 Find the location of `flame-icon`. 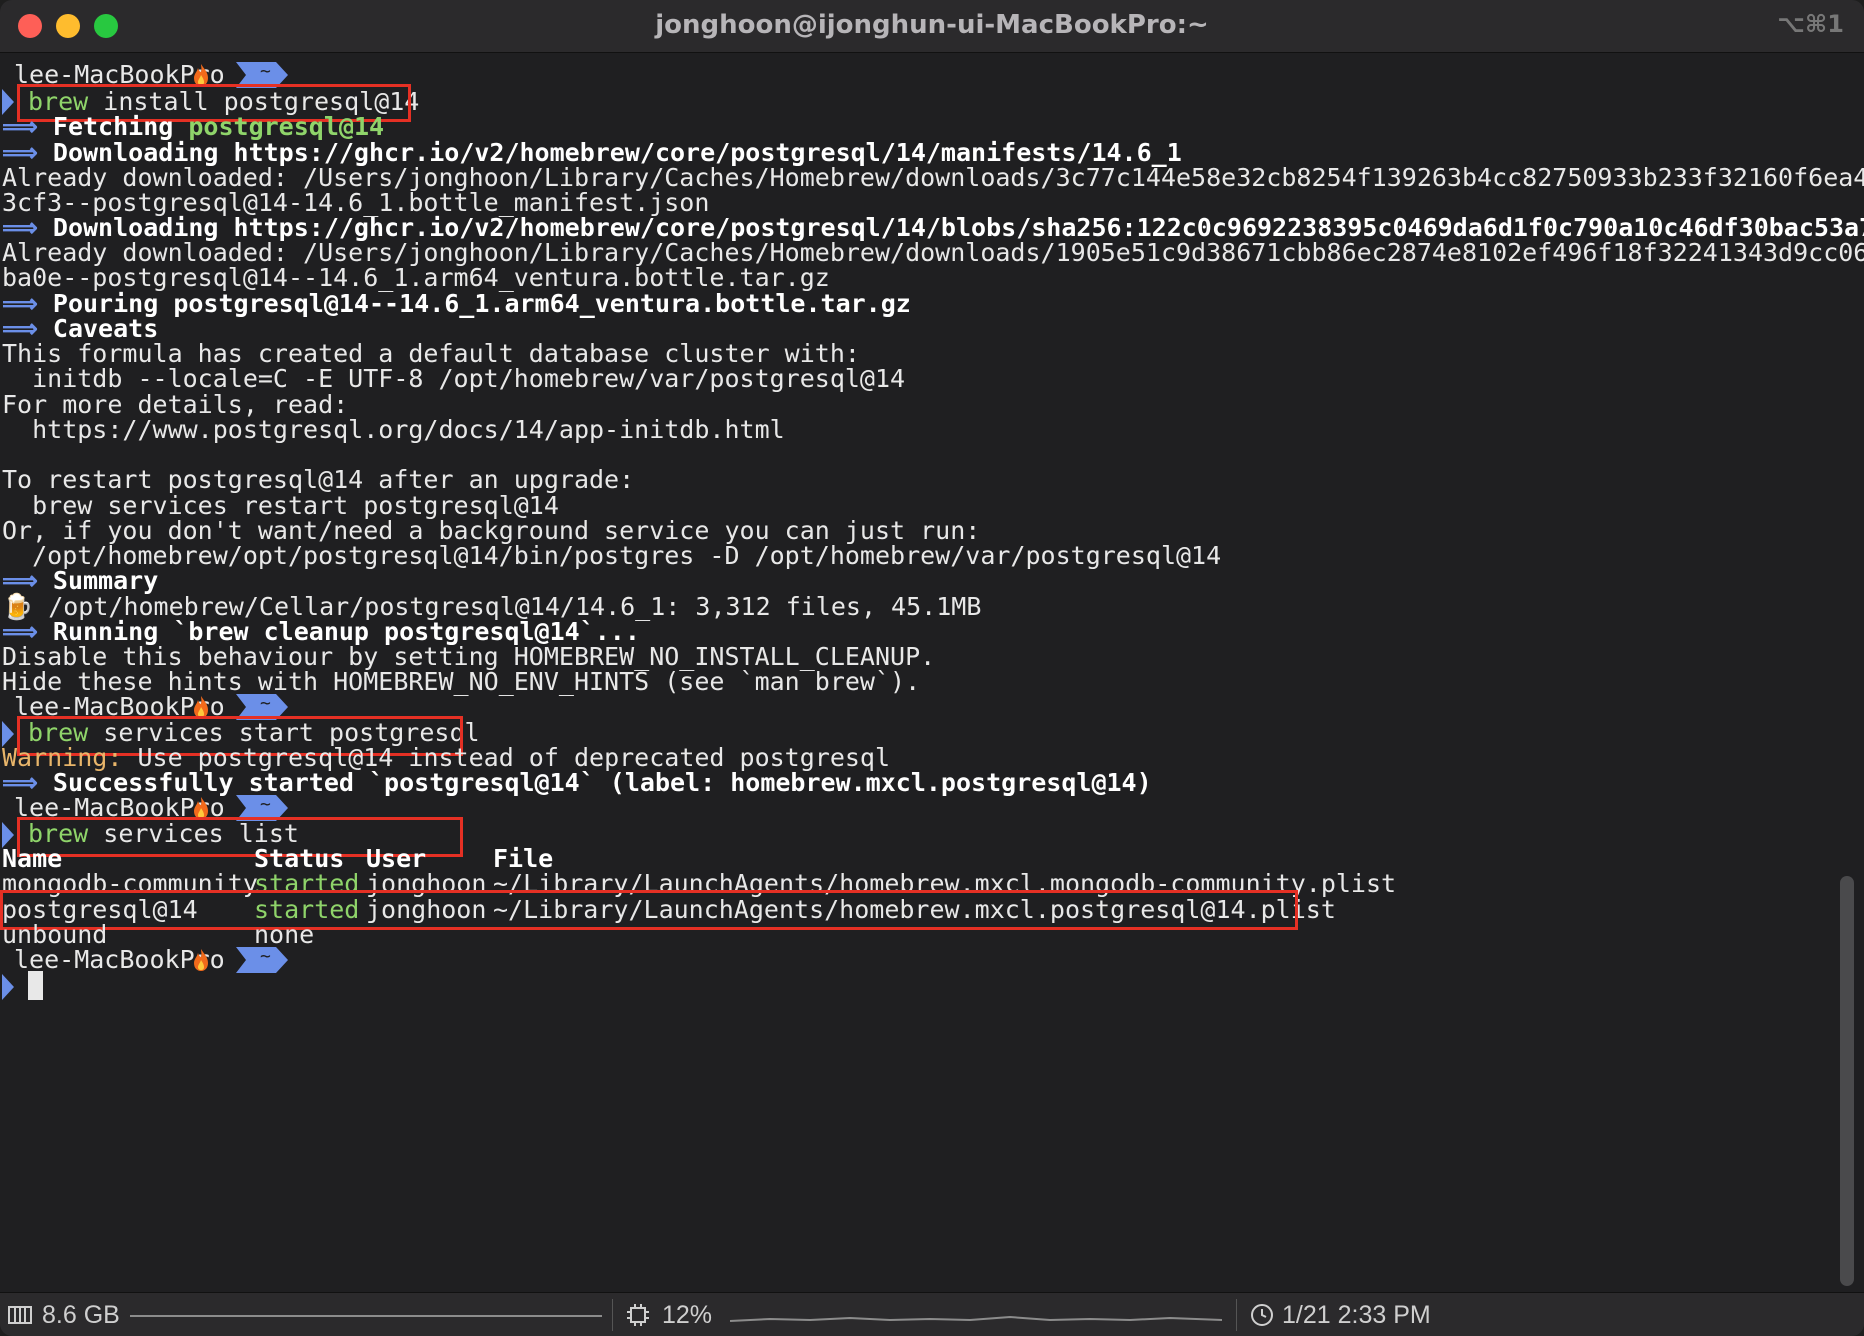

flame-icon is located at coordinates (201, 960).